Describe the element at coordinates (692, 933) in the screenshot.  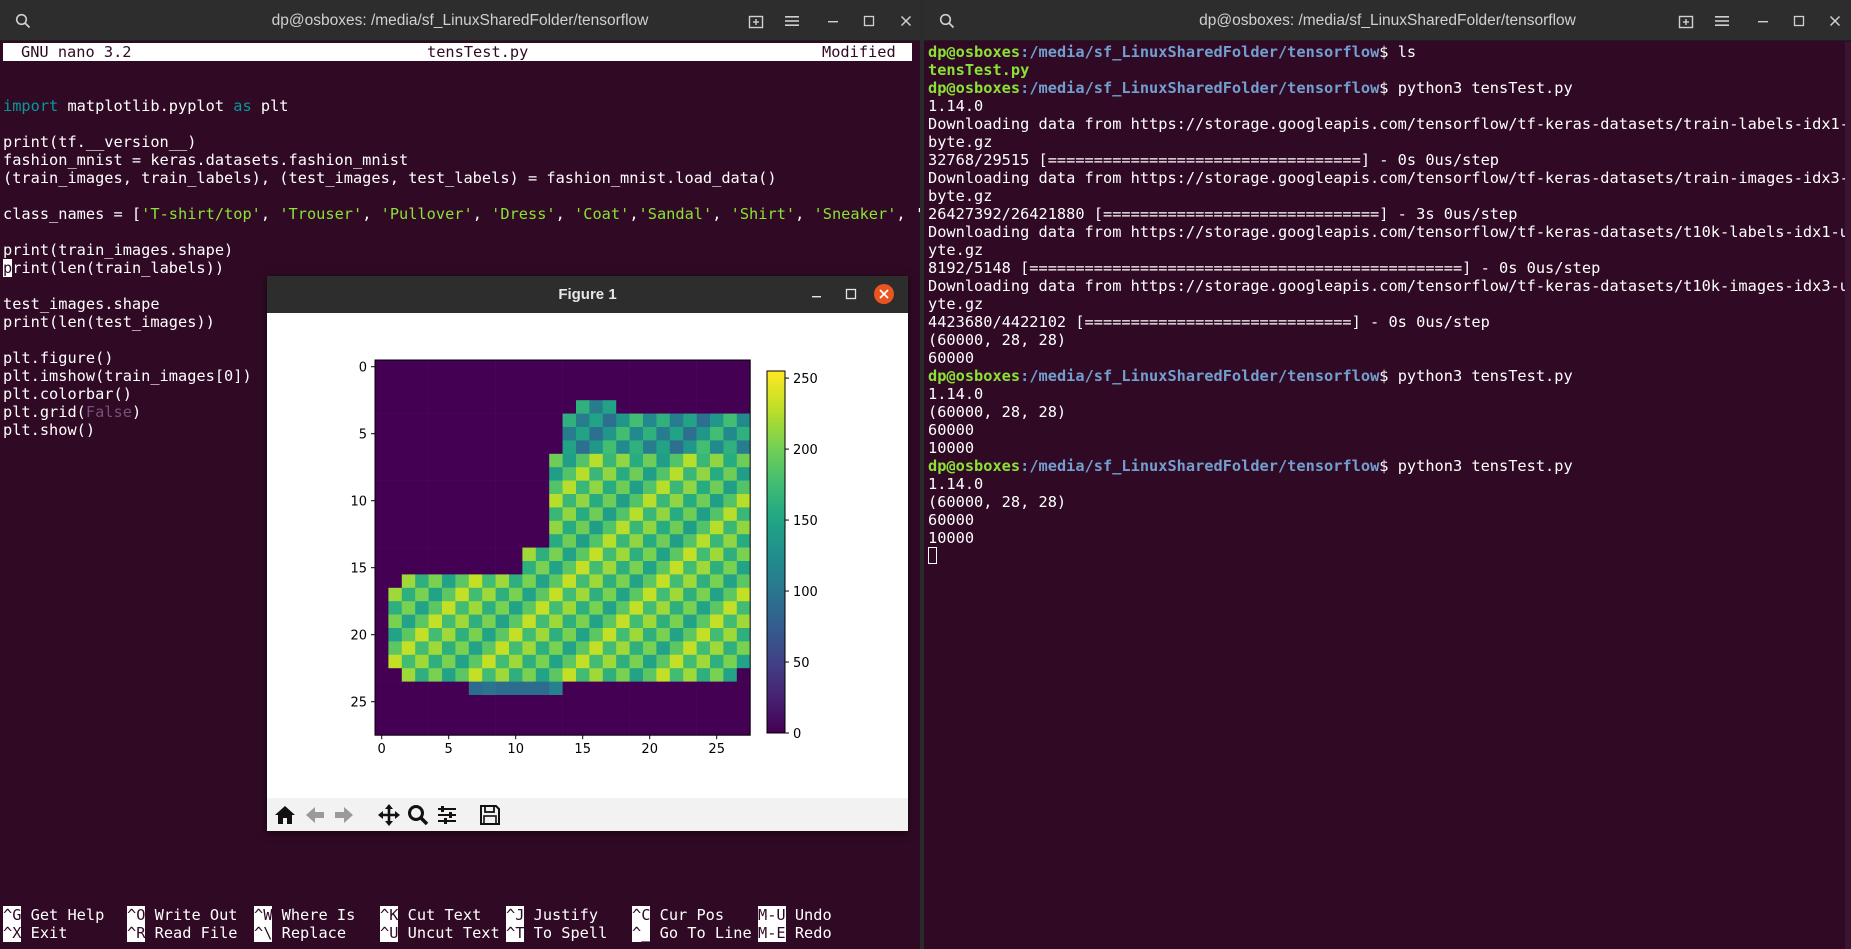
I see `shortcut-item: ^_ Go To Line` at that location.